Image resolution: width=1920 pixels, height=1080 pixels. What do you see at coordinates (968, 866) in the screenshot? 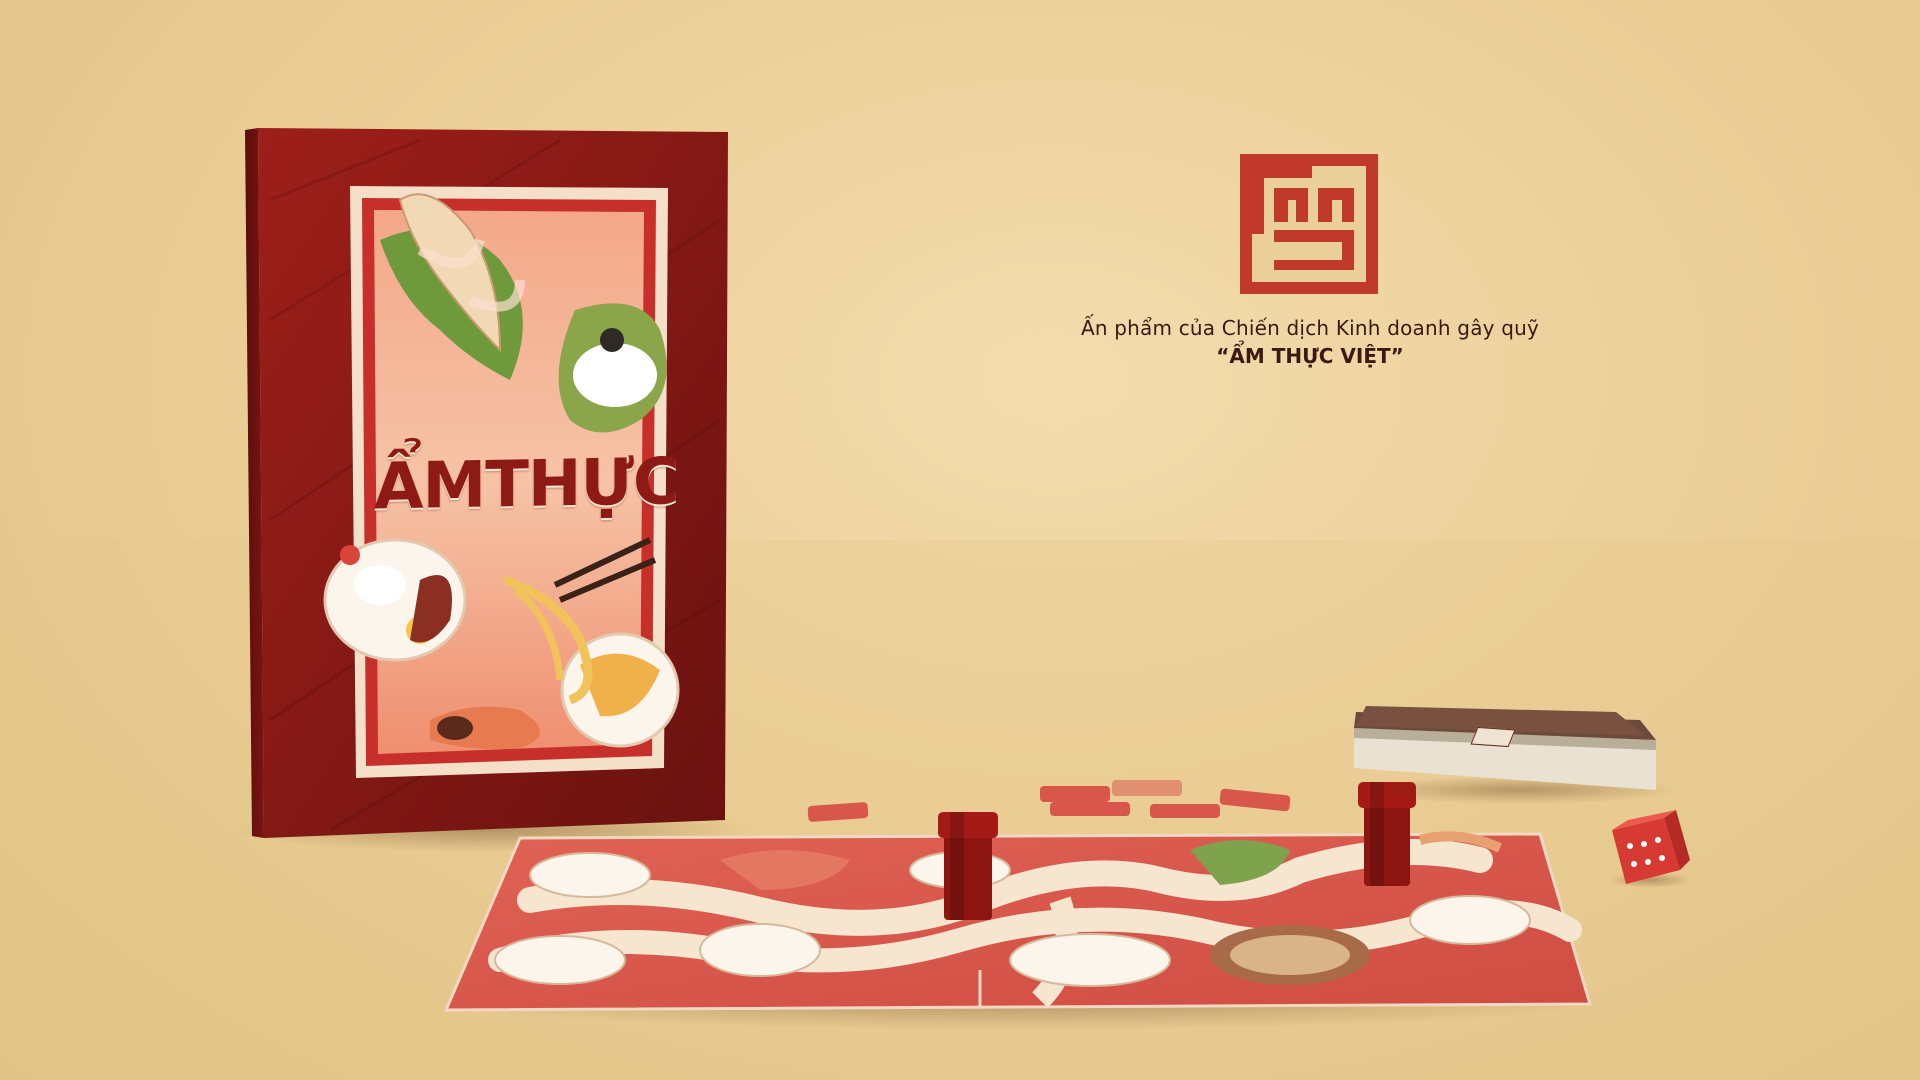
I see `pawn-icon` at bounding box center [968, 866].